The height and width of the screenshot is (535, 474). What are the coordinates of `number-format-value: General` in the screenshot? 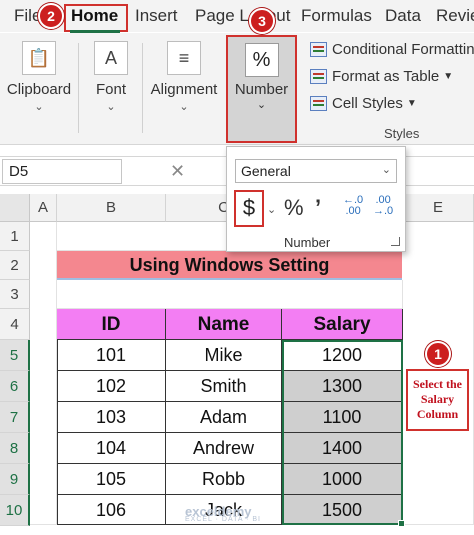 It's located at (266, 171).